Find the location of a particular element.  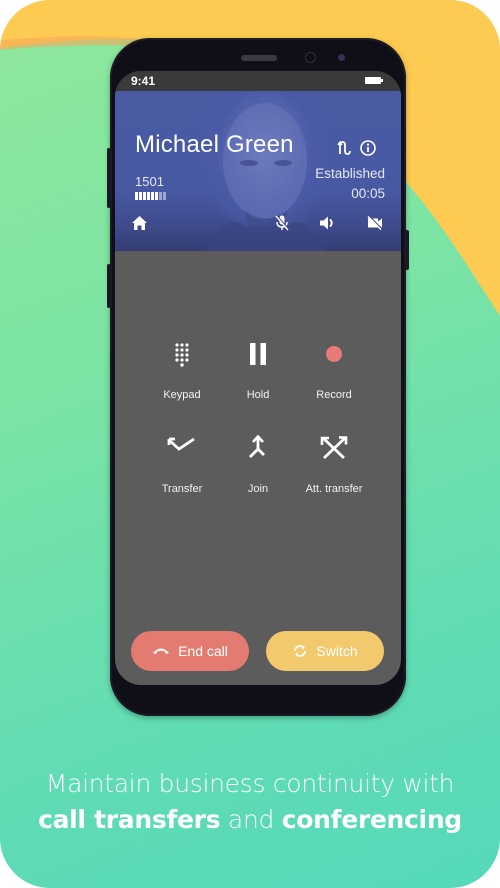

volume-button is located at coordinates (109, 178).